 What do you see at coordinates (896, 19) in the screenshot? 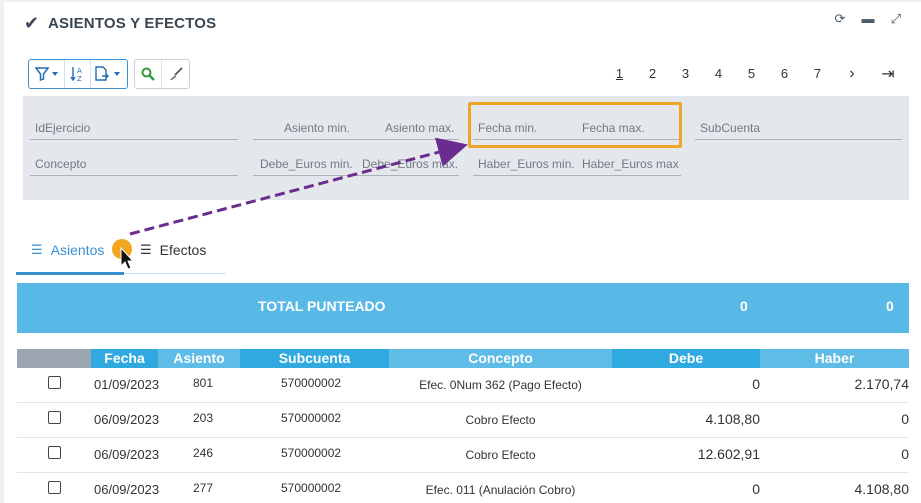
I see `expand-icon: ⤢` at bounding box center [896, 19].